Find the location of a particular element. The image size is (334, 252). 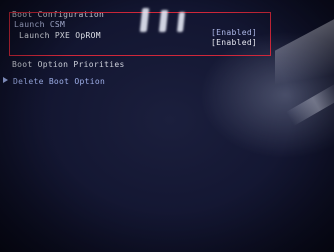

annotation-highlight-box is located at coordinates (140, 34).